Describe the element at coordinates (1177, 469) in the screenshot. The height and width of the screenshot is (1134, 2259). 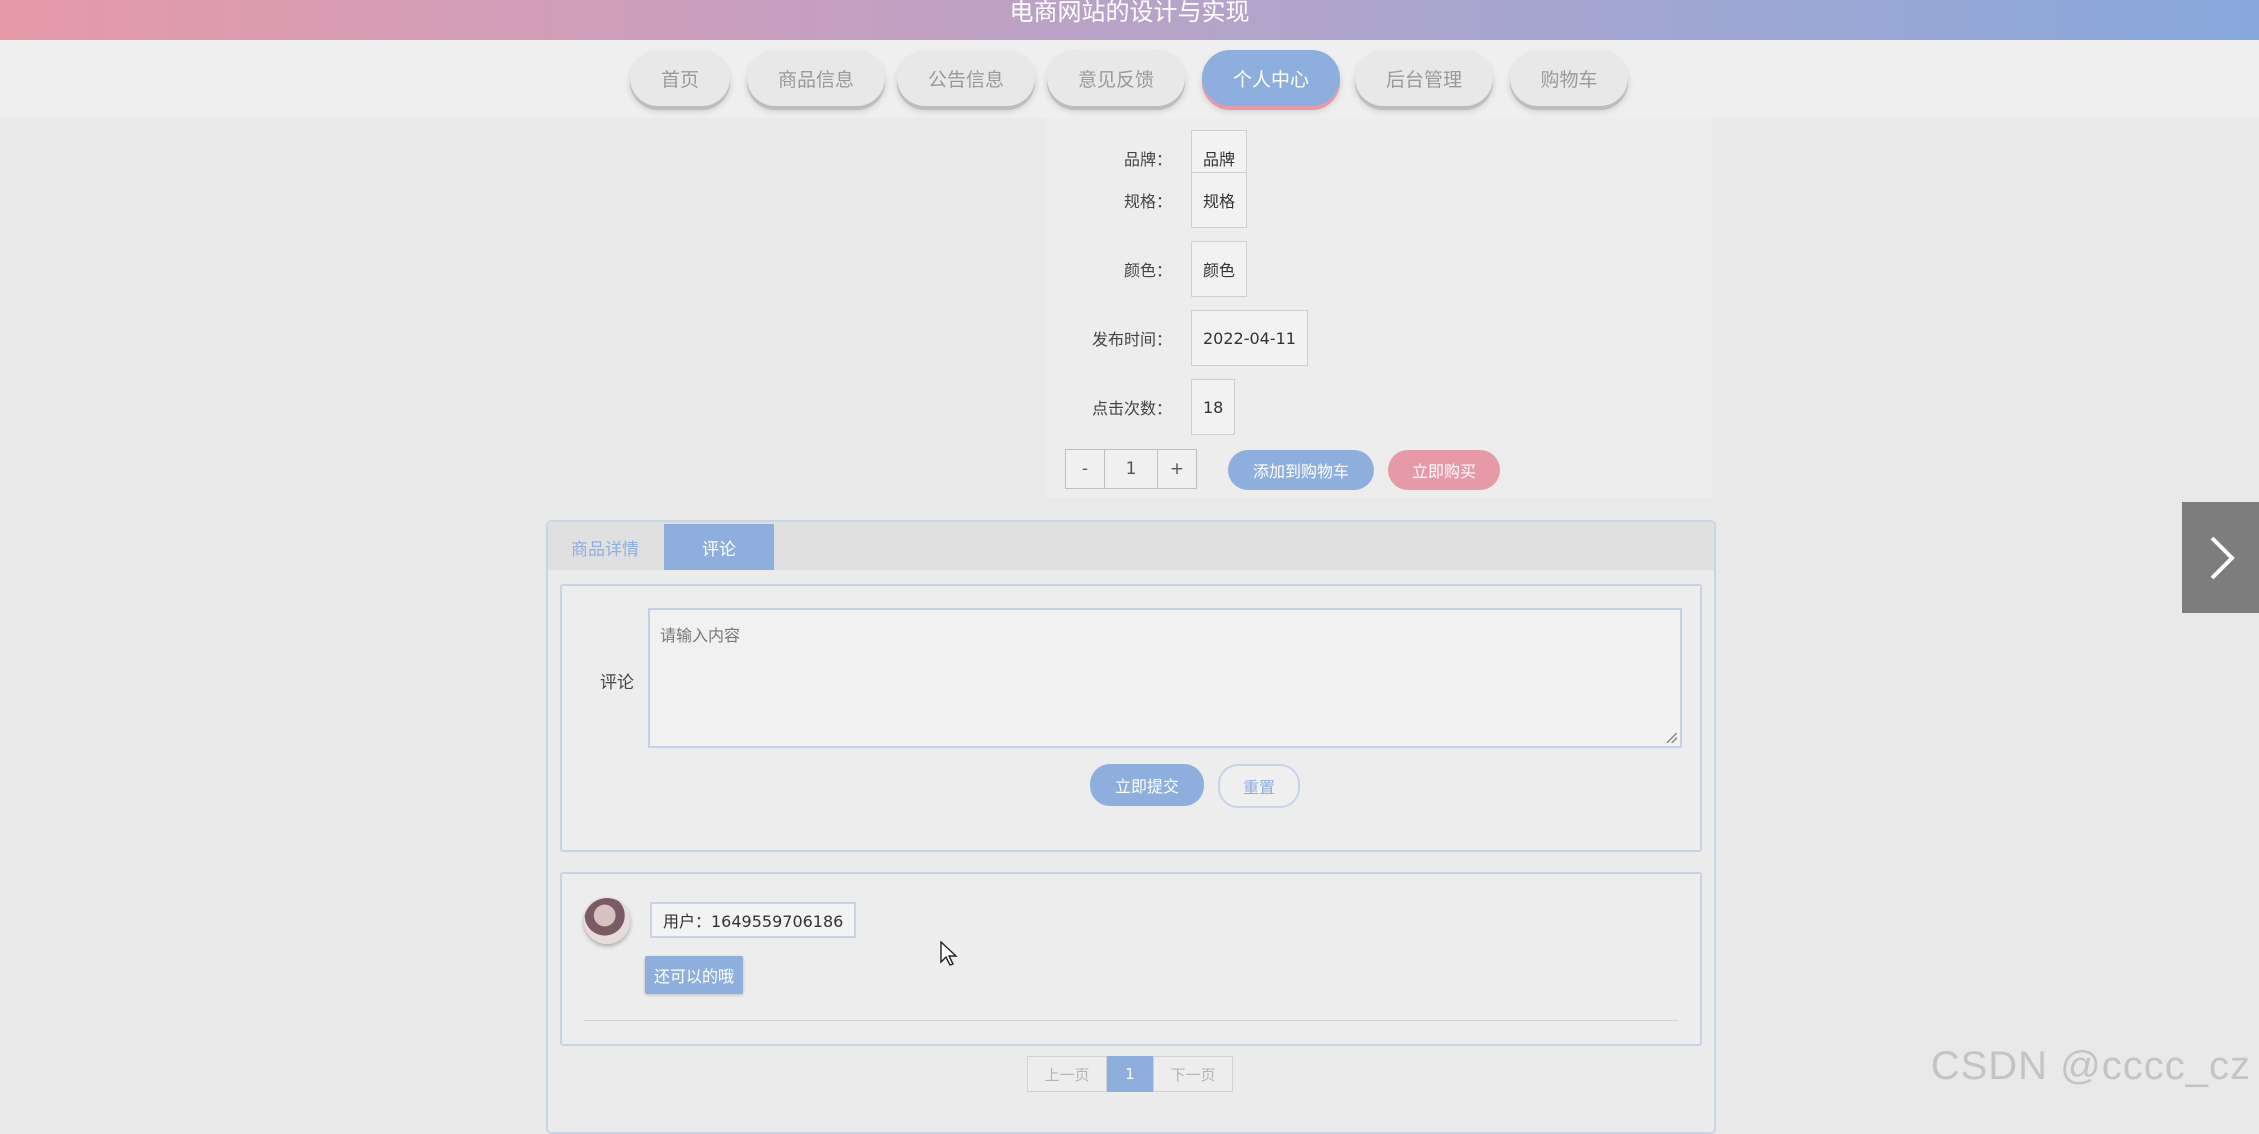
I see `quantity-plus-button: +` at that location.